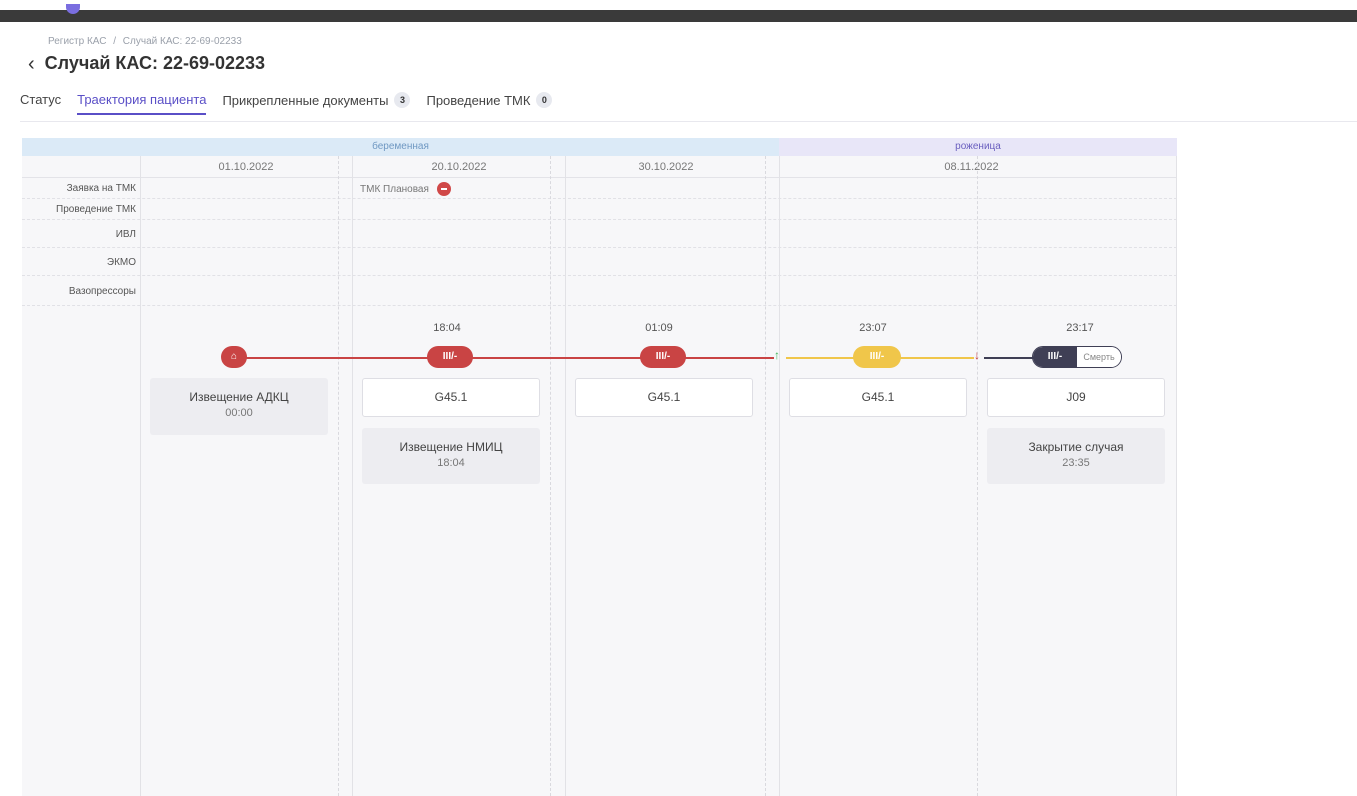 This screenshot has width=1357, height=796. What do you see at coordinates (678, 11) in the screenshot?
I see `top-bar` at bounding box center [678, 11].